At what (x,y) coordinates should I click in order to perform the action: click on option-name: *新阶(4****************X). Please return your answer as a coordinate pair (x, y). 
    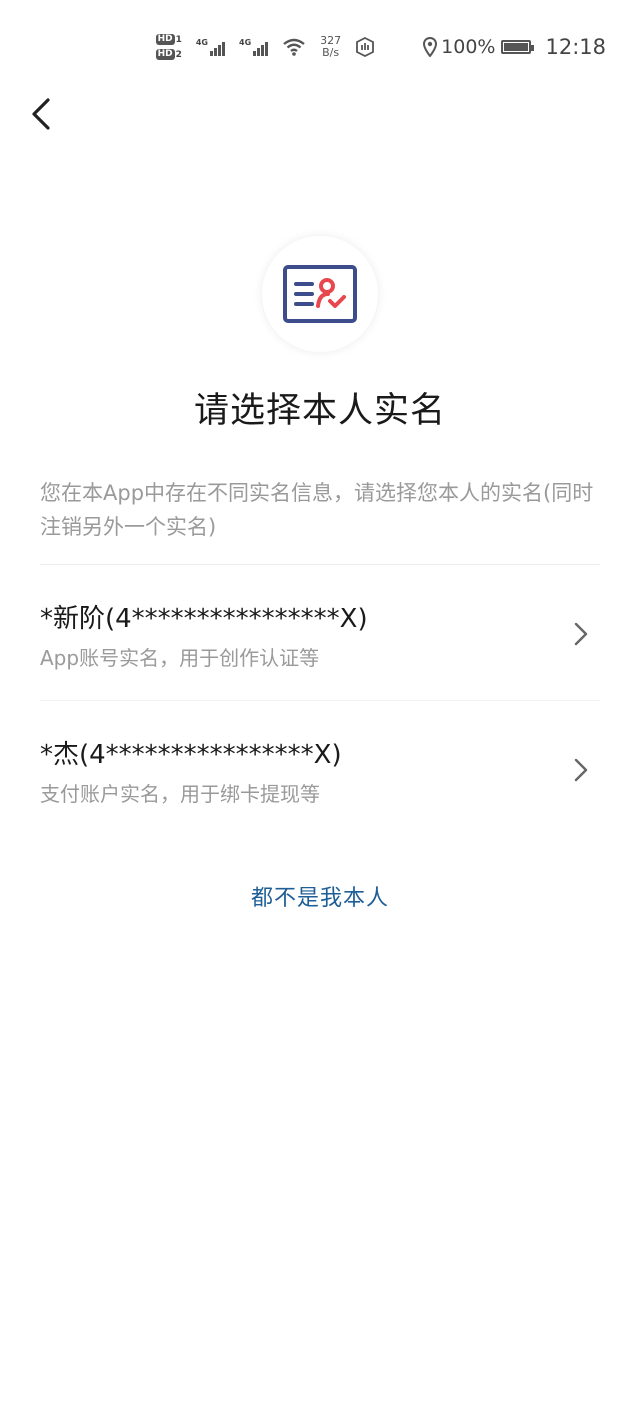
    Looking at the image, I should click on (204, 619).